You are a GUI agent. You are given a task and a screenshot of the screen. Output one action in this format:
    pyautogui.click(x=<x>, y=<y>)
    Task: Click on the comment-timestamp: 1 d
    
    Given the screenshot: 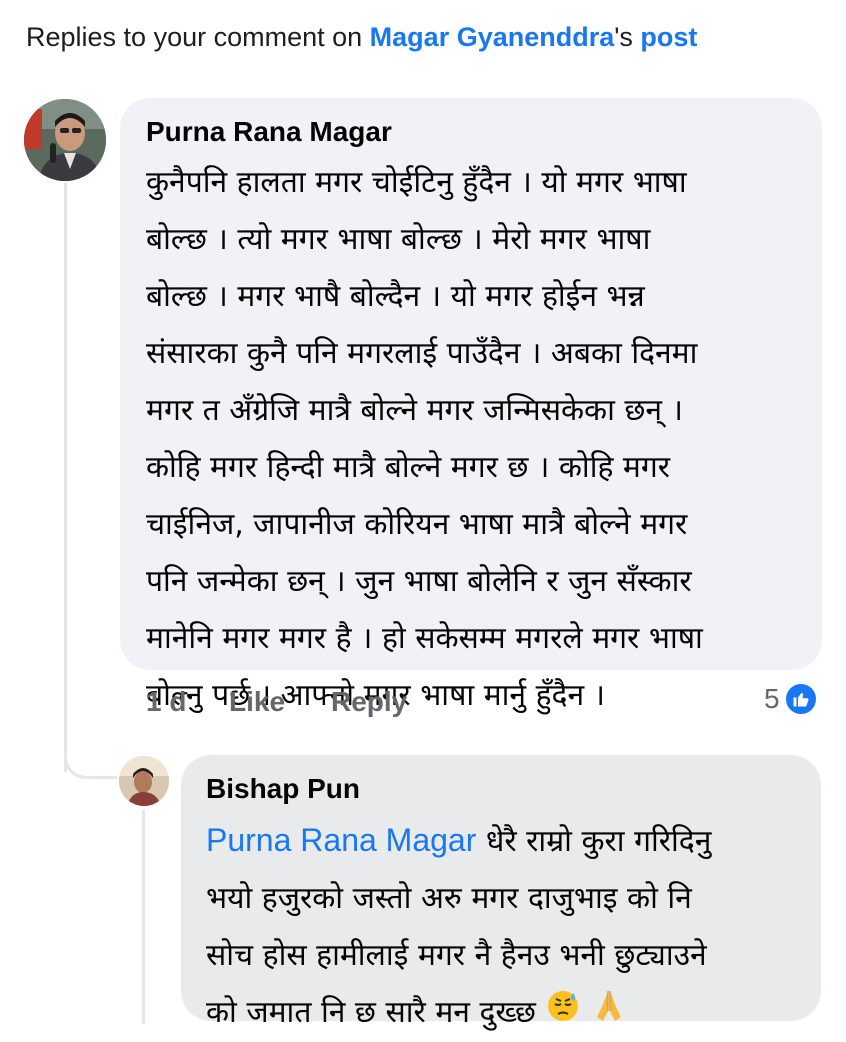 What is the action you would take?
    pyautogui.click(x=166, y=702)
    